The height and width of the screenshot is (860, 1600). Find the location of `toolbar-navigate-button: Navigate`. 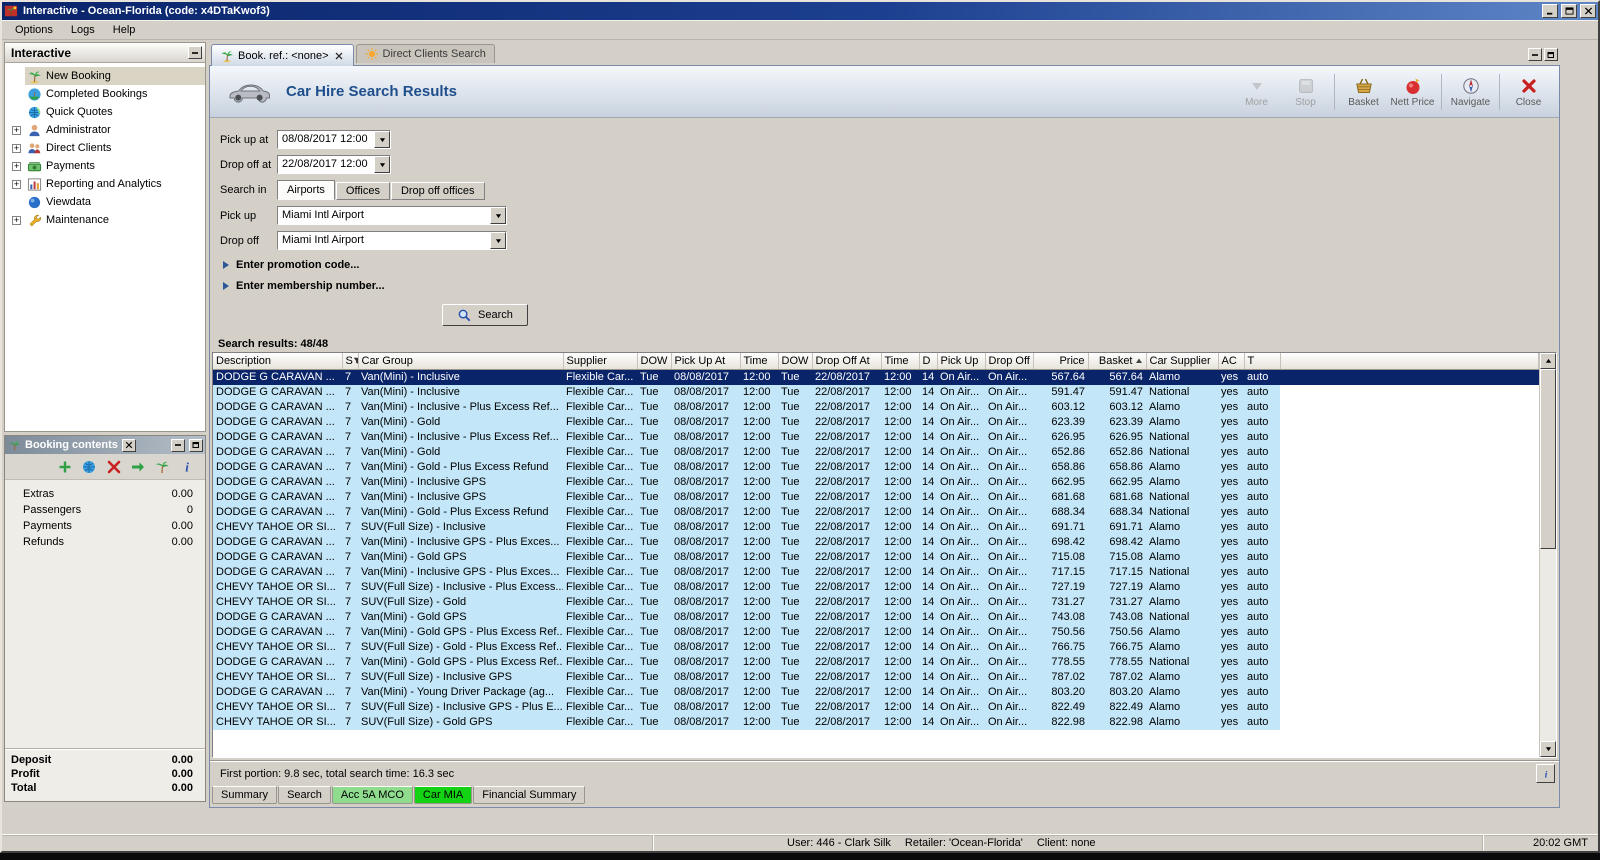

toolbar-navigate-button: Navigate is located at coordinates (1470, 92).